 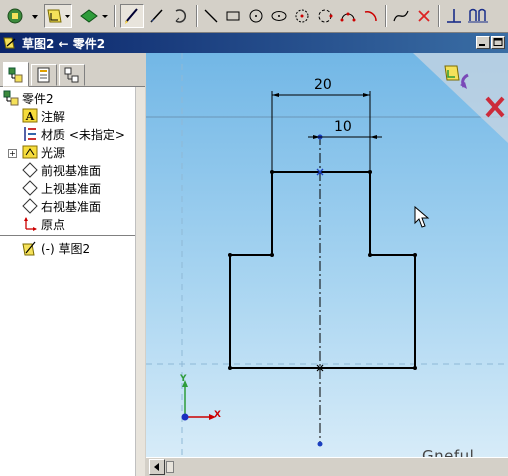 I want to click on sketch-plane-icon, so click(x=58, y=16).